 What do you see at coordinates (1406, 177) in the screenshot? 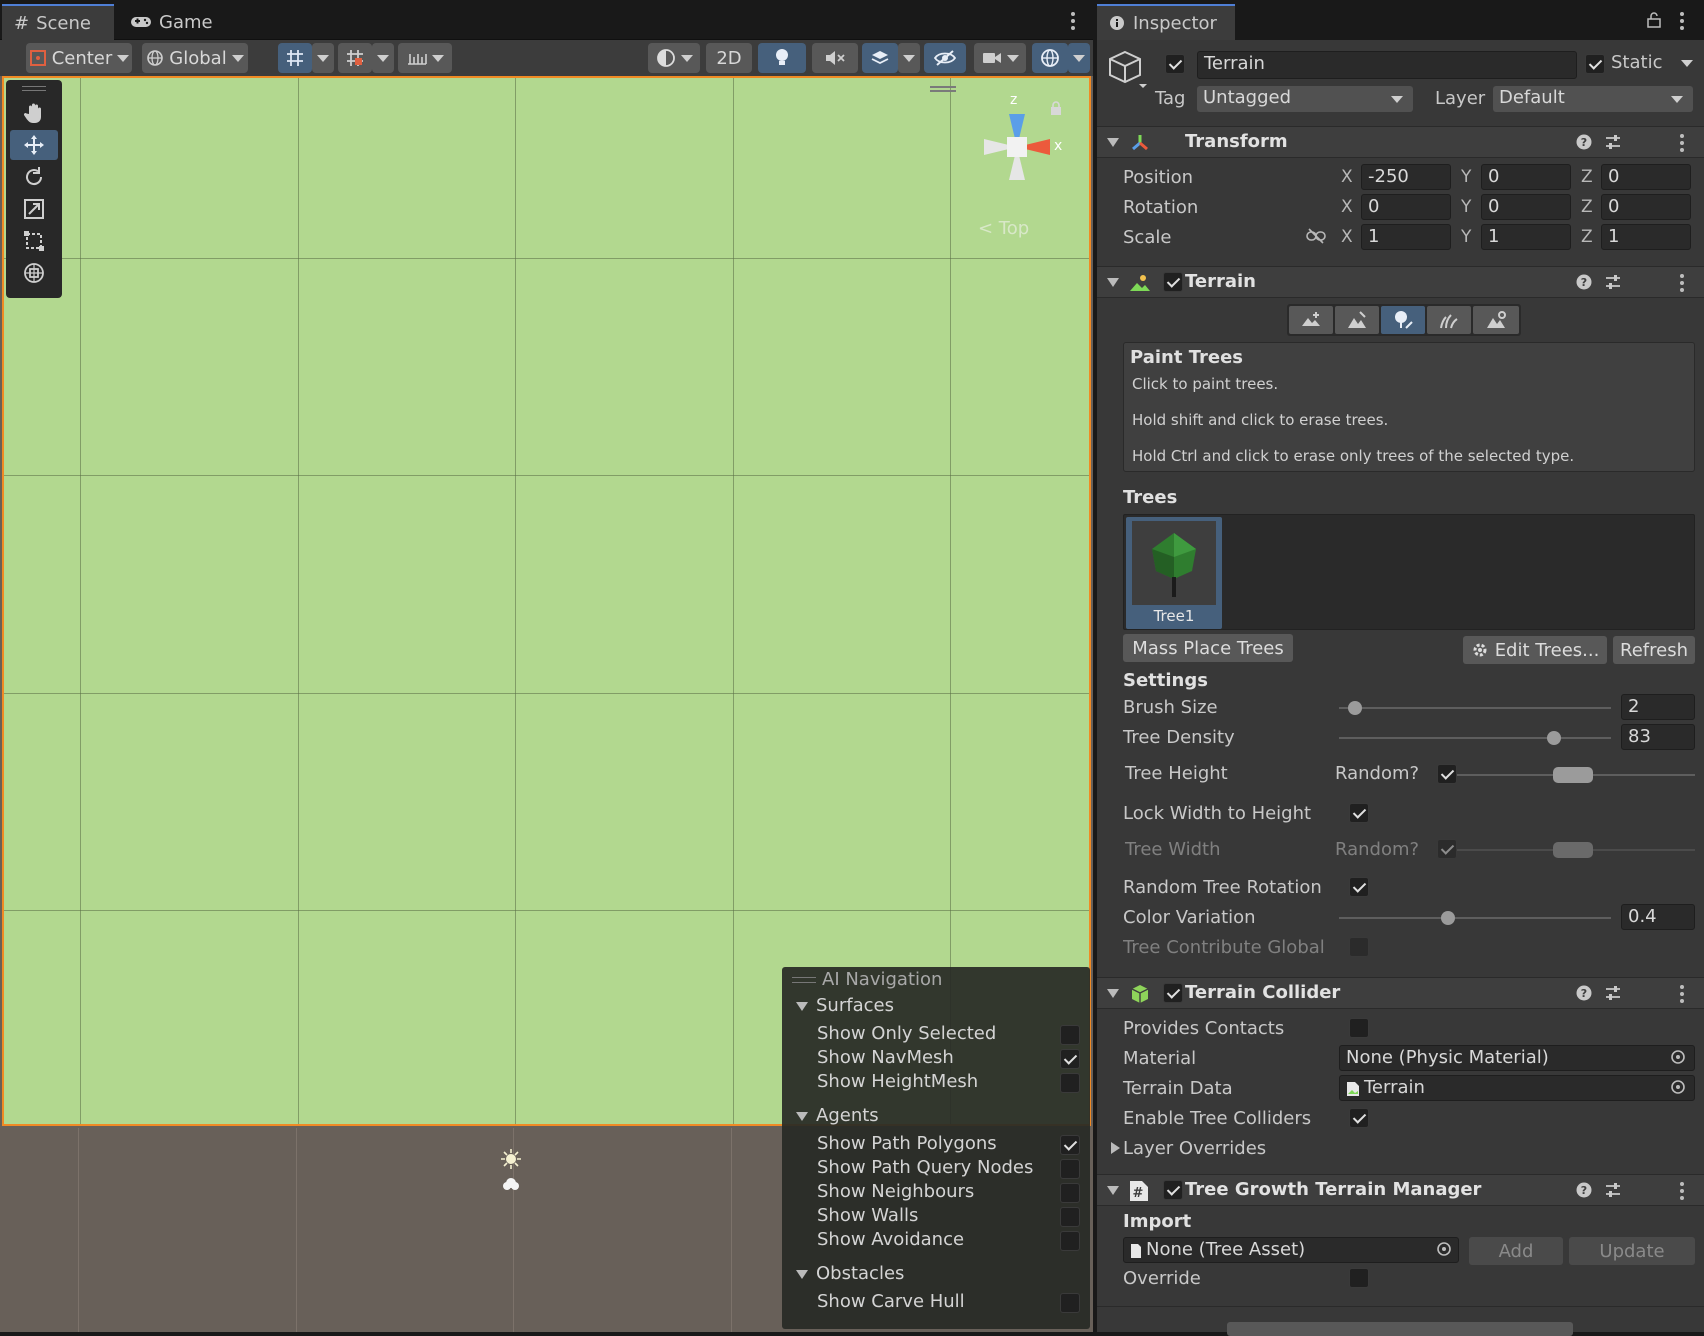
I see `position-x-field: -250` at bounding box center [1406, 177].